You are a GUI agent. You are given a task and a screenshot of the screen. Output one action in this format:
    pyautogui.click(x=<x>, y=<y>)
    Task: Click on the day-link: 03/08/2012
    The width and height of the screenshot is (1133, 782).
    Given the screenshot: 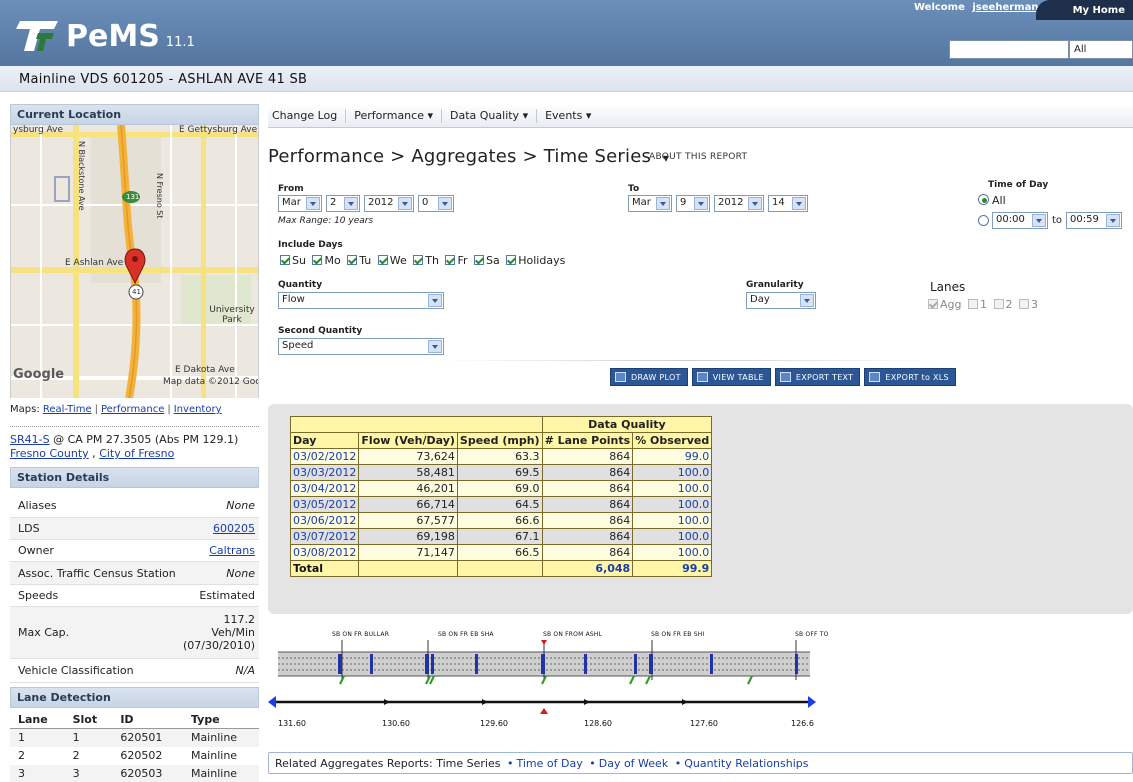 What is the action you would take?
    pyautogui.click(x=324, y=552)
    